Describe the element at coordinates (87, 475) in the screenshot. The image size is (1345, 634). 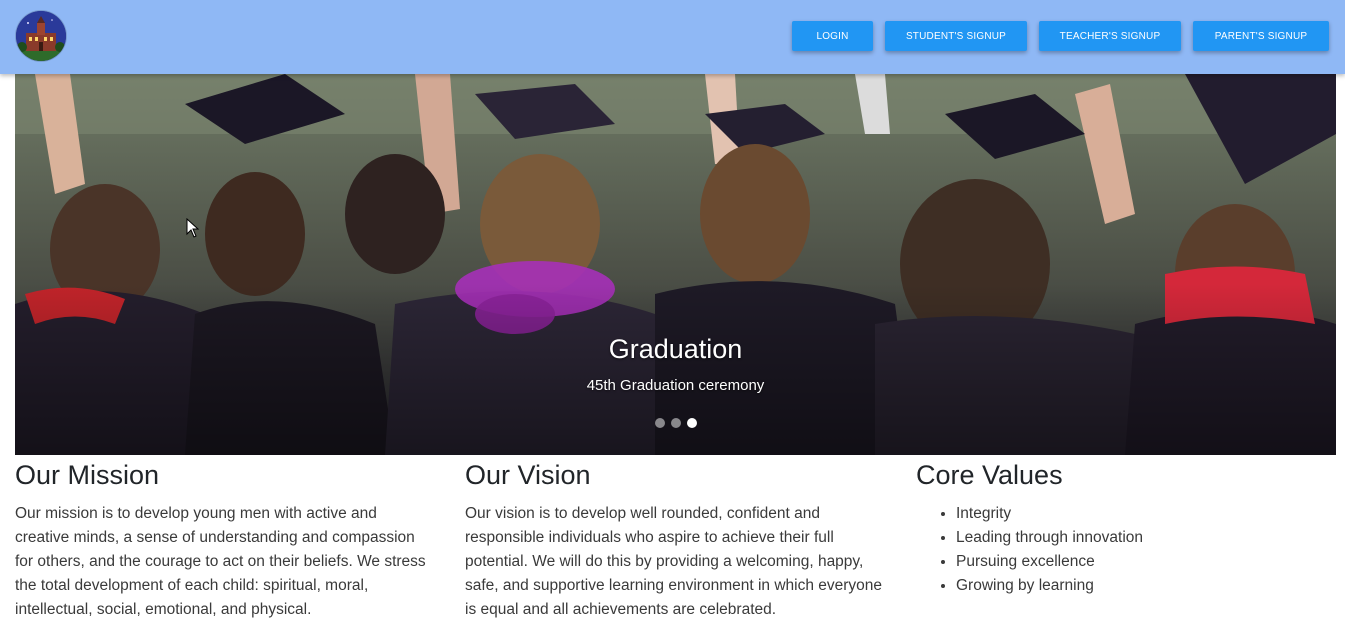
I see `mission-title: Our Mission` at that location.